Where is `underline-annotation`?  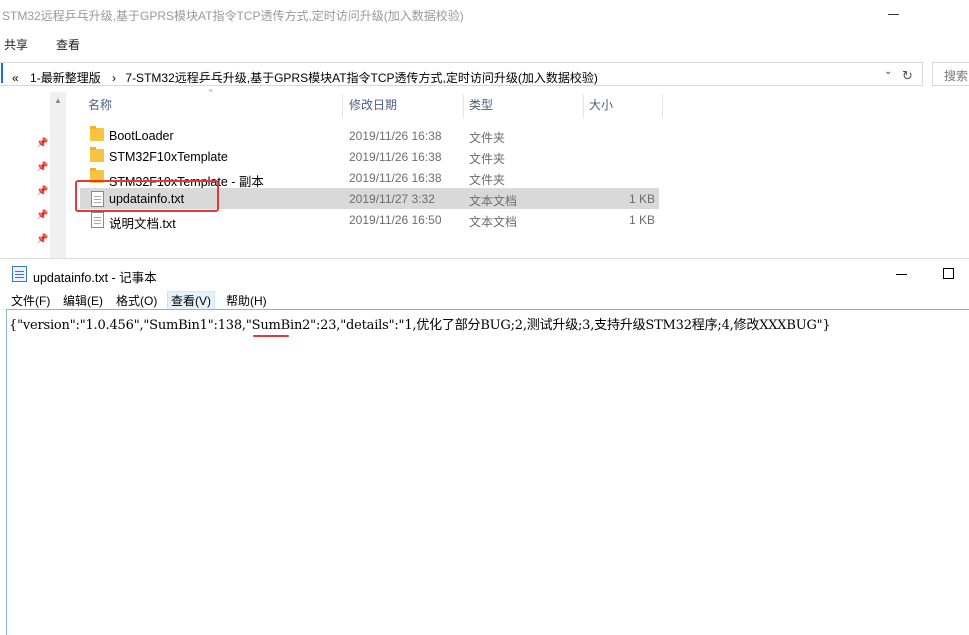
underline-annotation is located at coordinates (271, 336).